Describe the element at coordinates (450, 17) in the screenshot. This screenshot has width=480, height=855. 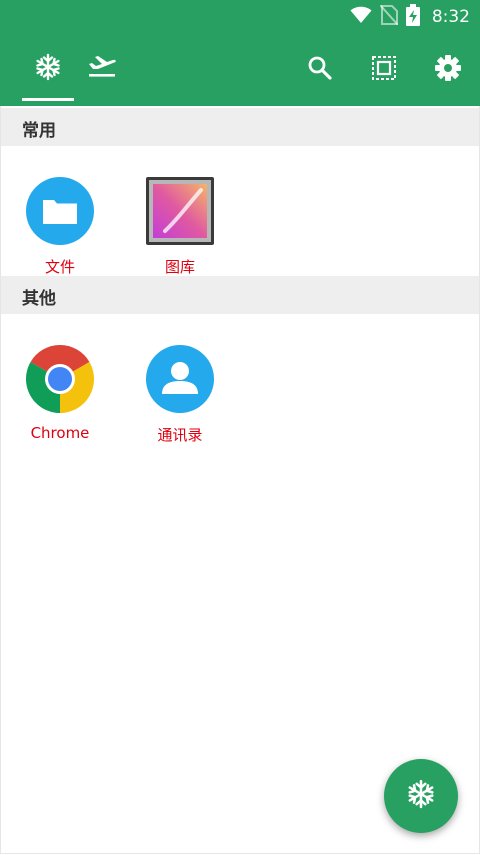
I see `status-time: 8:32` at that location.